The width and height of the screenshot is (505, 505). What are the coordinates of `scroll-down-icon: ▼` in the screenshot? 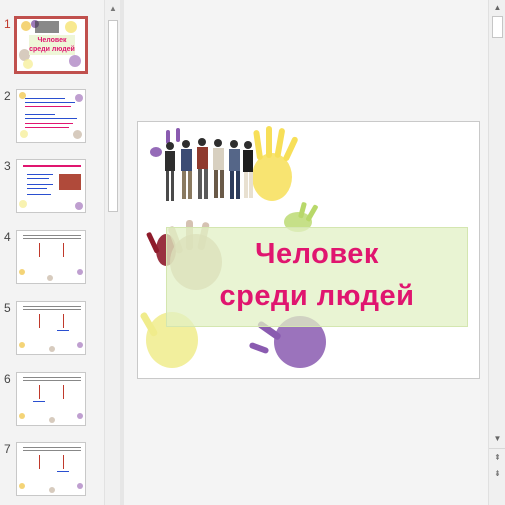 It's located at (497, 439).